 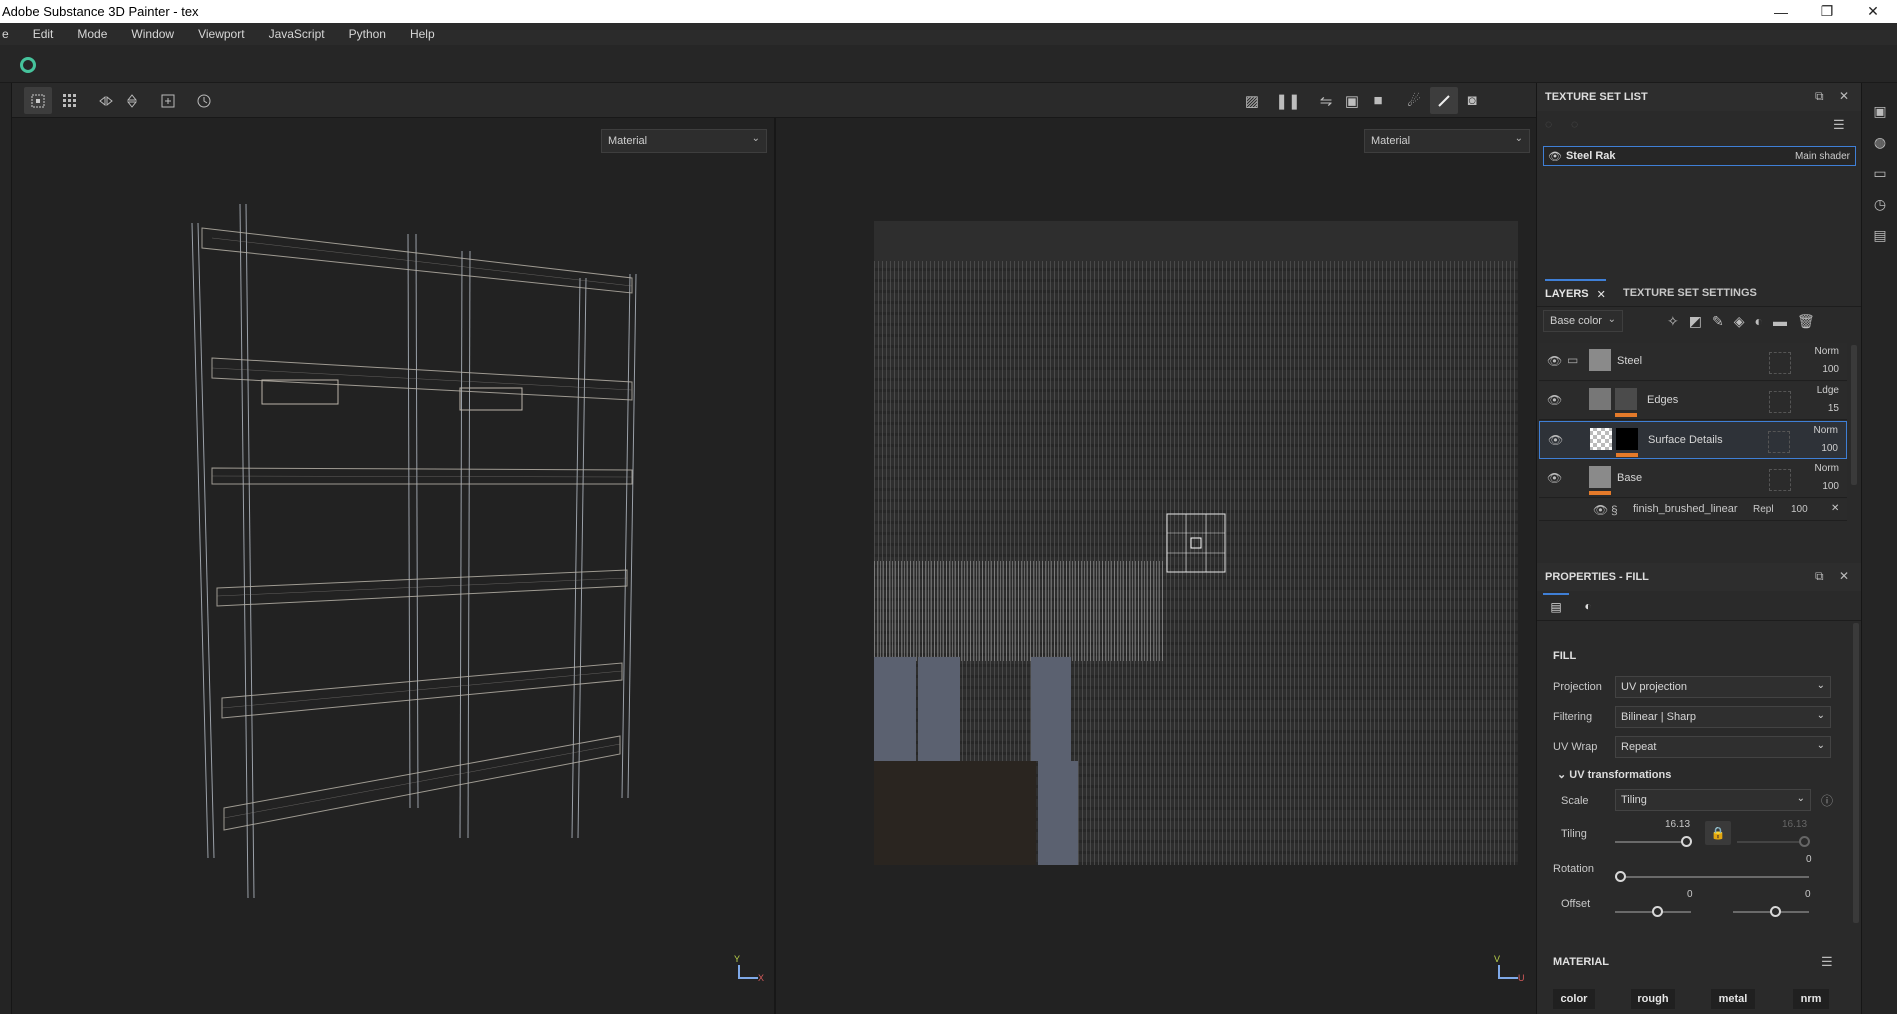 What do you see at coordinates (1780, 321) in the screenshot?
I see `add-folder-icon: ▬` at bounding box center [1780, 321].